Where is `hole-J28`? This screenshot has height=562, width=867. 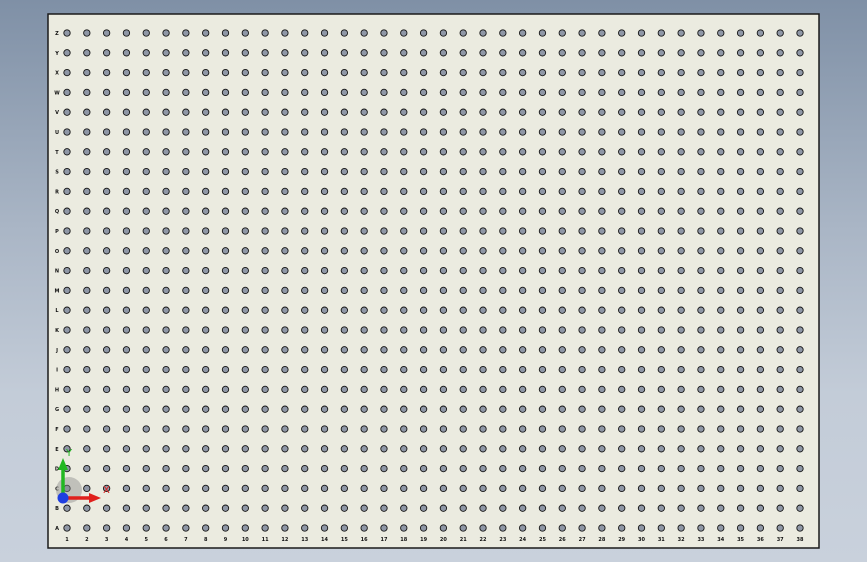 hole-J28 is located at coordinates (602, 350).